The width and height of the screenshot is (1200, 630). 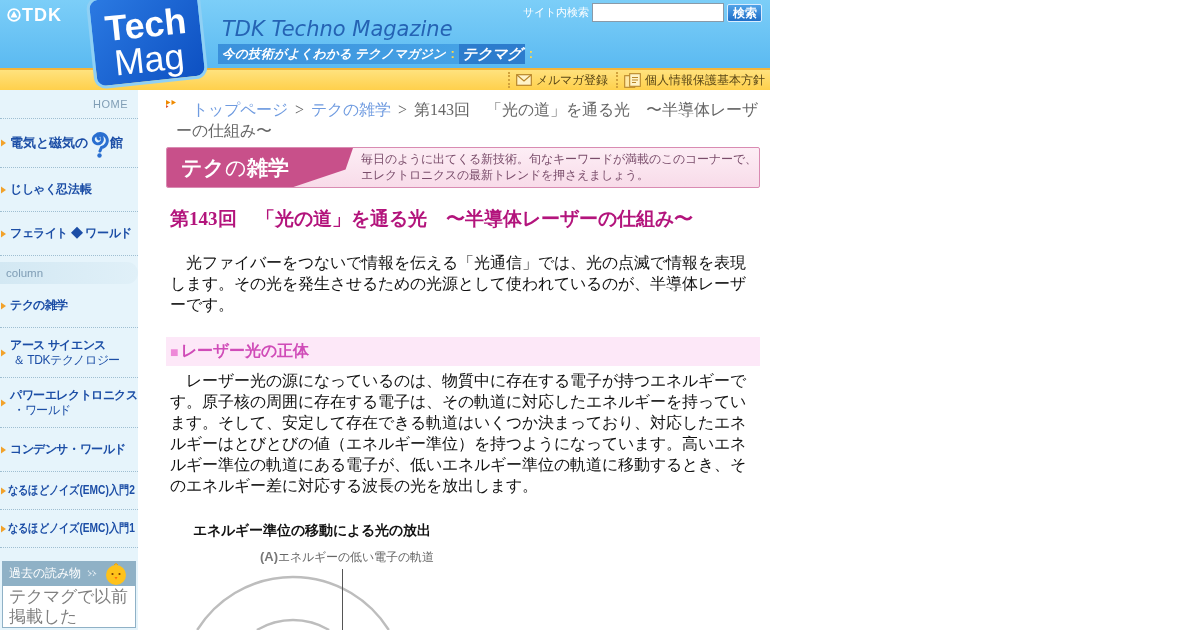 I want to click on sidebar-link: なるほどノイズ(EMC)入門2, so click(x=69, y=491).